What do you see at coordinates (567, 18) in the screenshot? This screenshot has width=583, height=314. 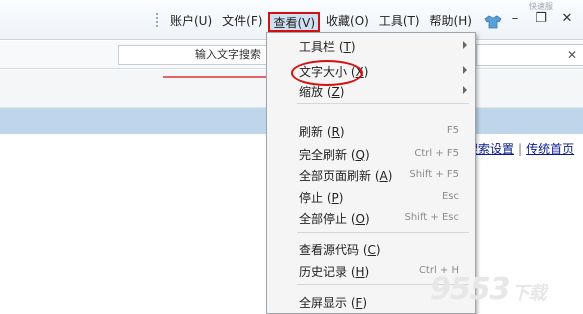 I see `close-icon: ✕` at bounding box center [567, 18].